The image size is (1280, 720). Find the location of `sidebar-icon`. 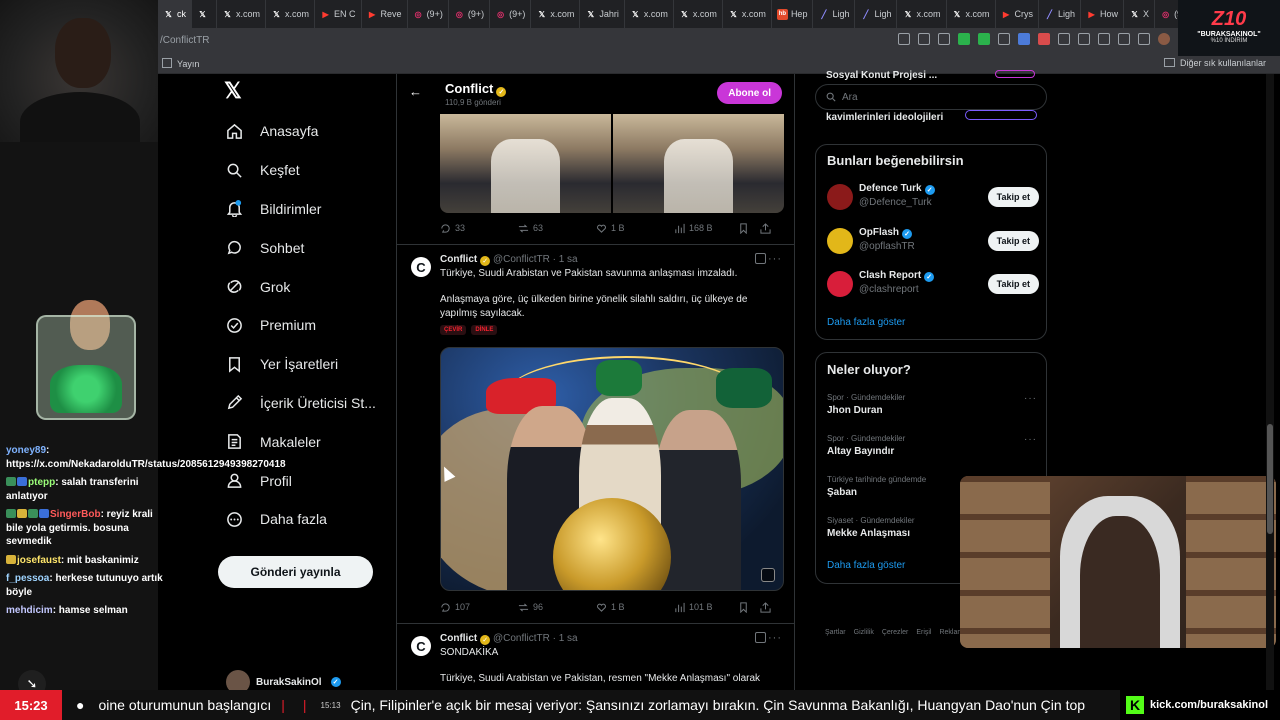

sidebar-icon is located at coordinates (1084, 39).